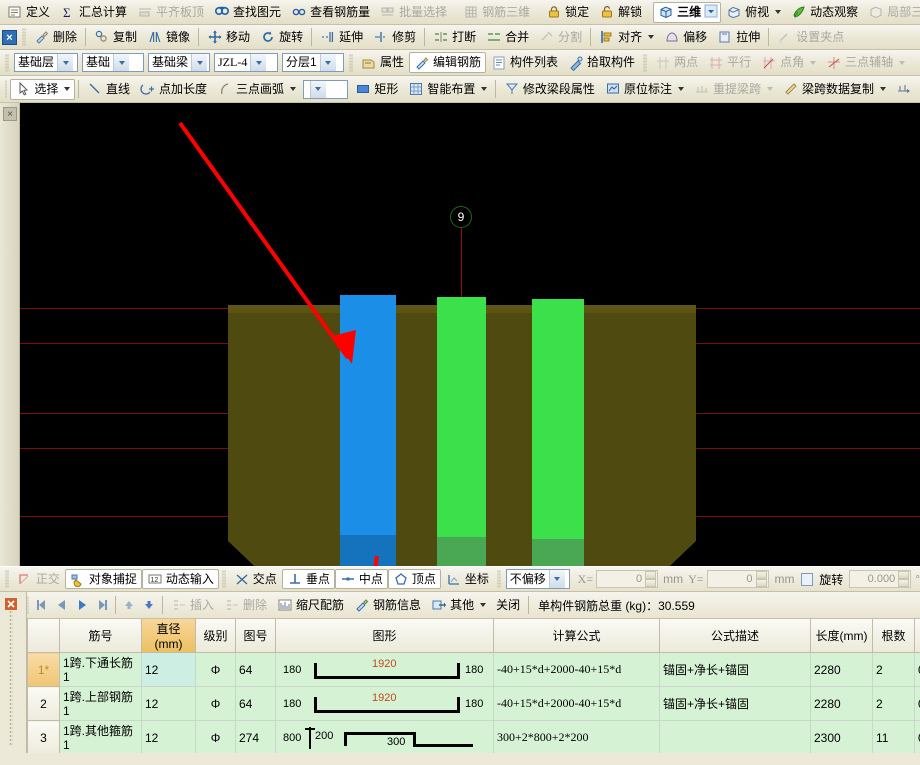 The width and height of the screenshot is (920, 765). What do you see at coordinates (168, 37) in the screenshot?
I see `edit-mirror: 镜像` at bounding box center [168, 37].